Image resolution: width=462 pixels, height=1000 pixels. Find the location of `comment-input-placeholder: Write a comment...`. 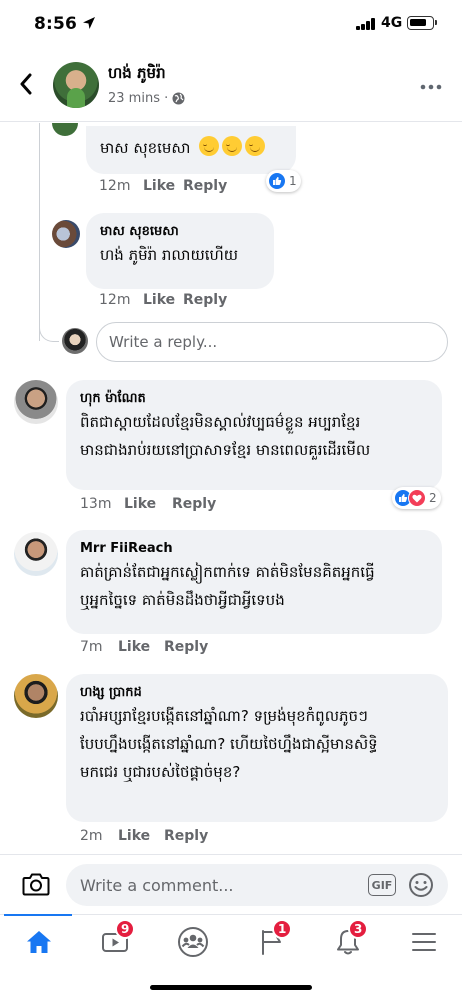

comment-input-placeholder: Write a comment... is located at coordinates (157, 885).